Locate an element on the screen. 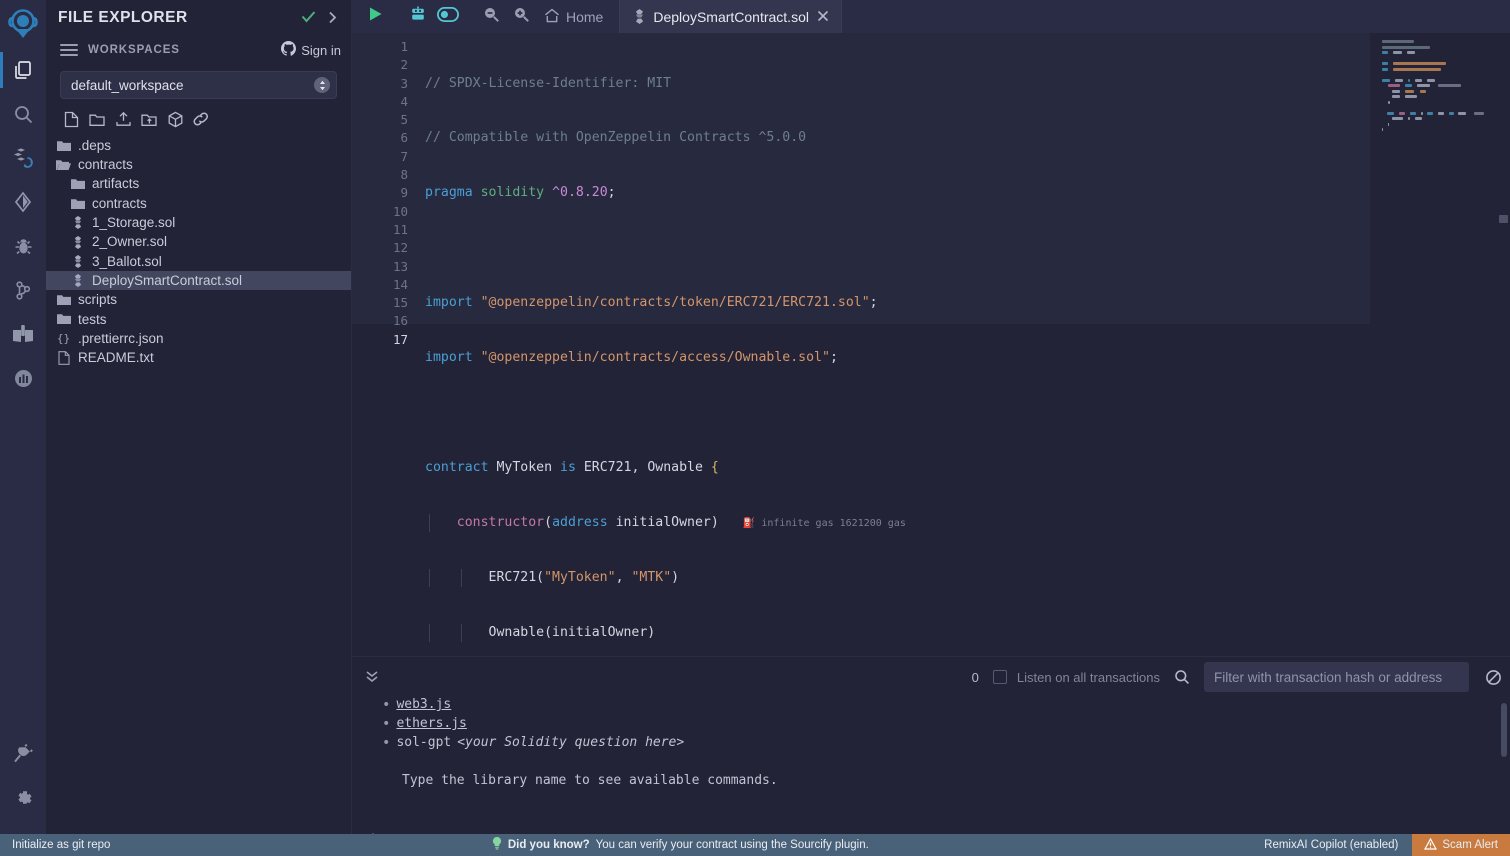 The height and width of the screenshot is (856, 1510). home-tab: Home is located at coordinates (575, 17).